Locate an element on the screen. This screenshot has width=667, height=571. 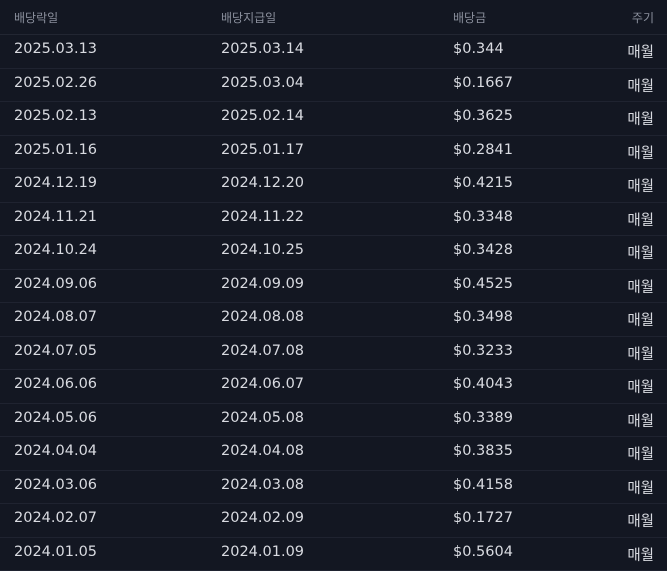
cell-amount: $0.1727 is located at coordinates (483, 518).